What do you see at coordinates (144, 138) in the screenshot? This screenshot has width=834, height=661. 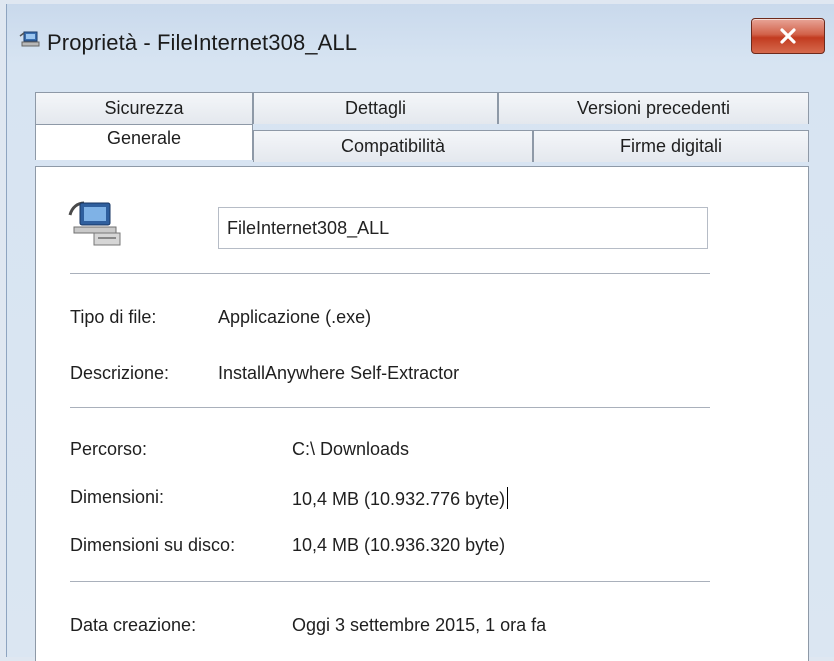 I see `tab-label: Generale` at bounding box center [144, 138].